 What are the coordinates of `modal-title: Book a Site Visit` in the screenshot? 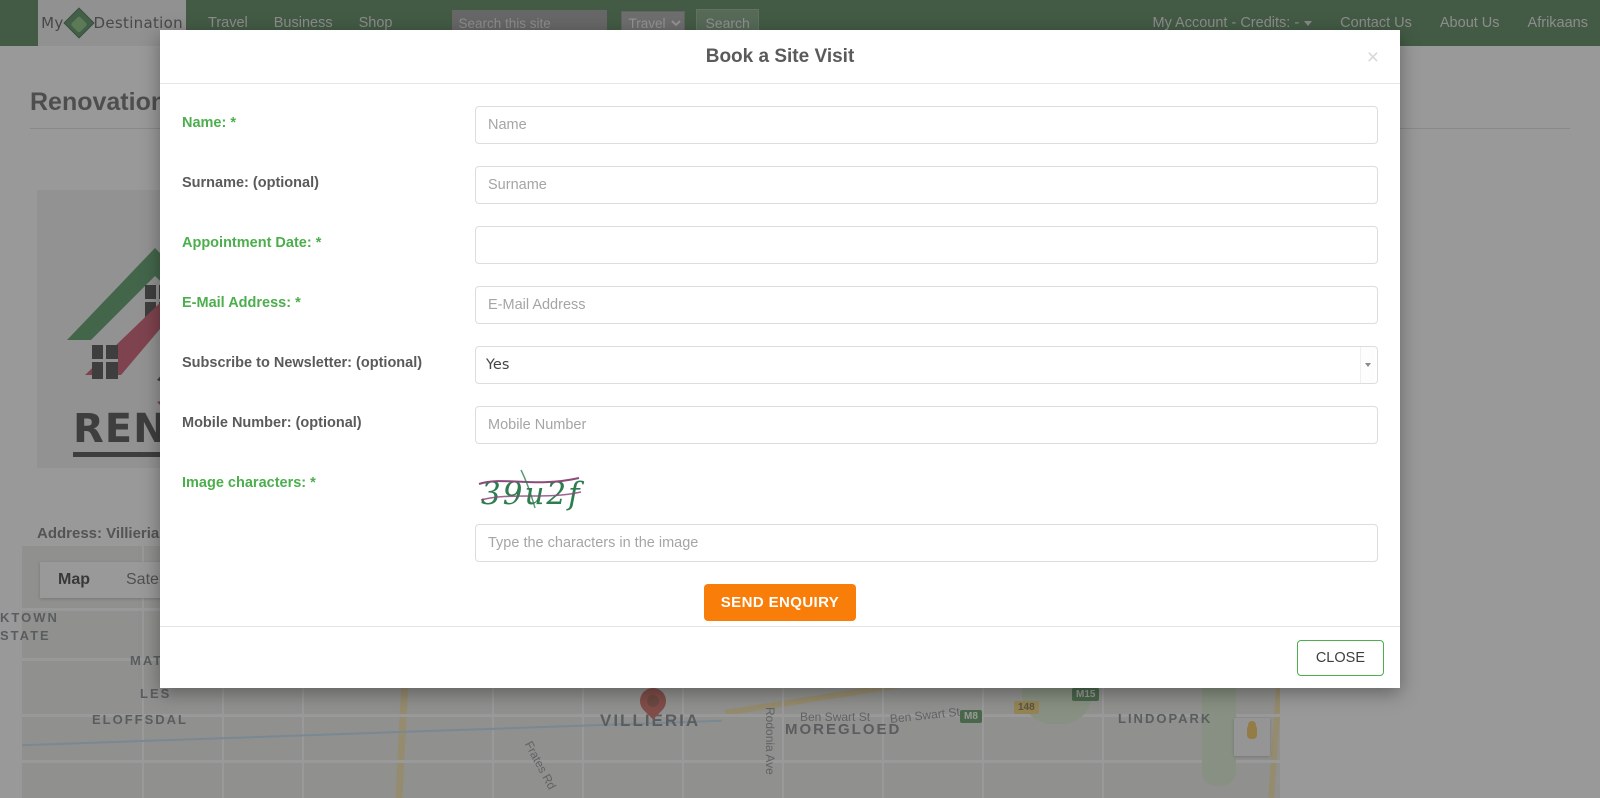 It's located at (780, 56).